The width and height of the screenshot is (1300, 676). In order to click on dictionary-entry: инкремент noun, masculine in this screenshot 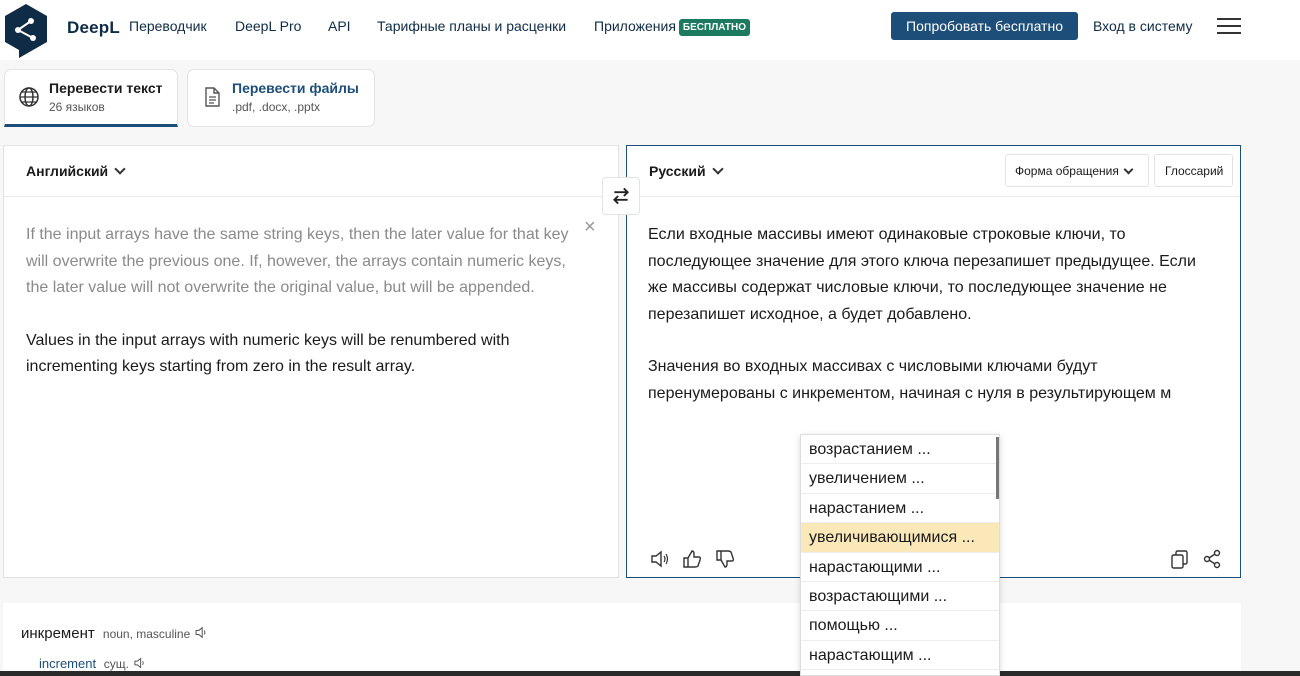, I will do `click(115, 633)`.